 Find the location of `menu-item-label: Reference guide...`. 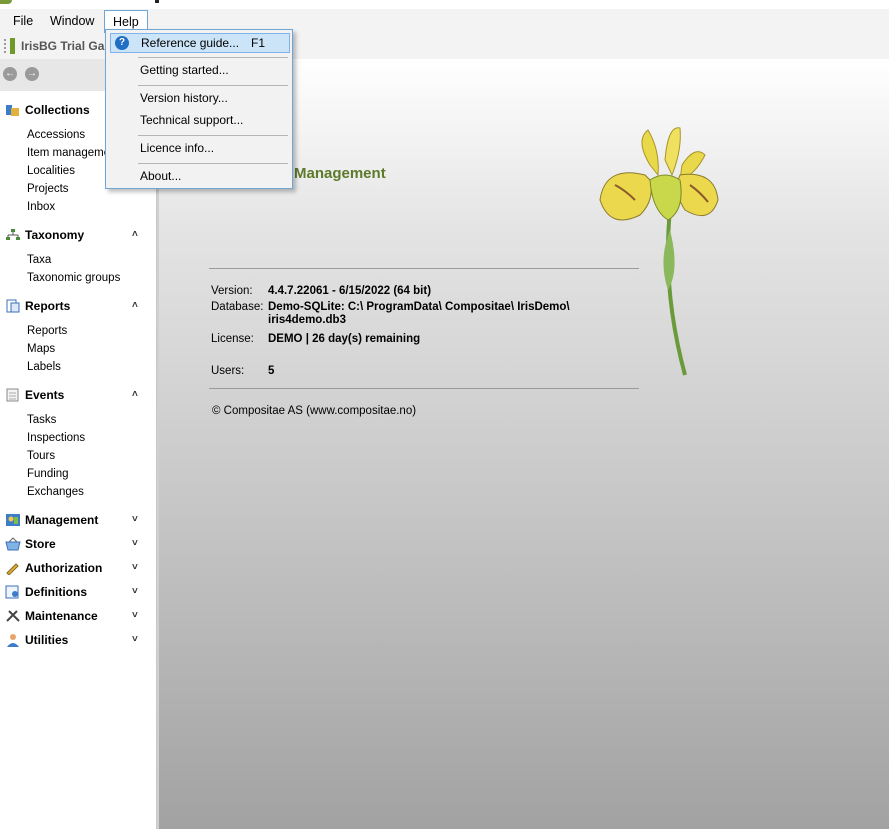

menu-item-label: Reference guide... is located at coordinates (190, 43).